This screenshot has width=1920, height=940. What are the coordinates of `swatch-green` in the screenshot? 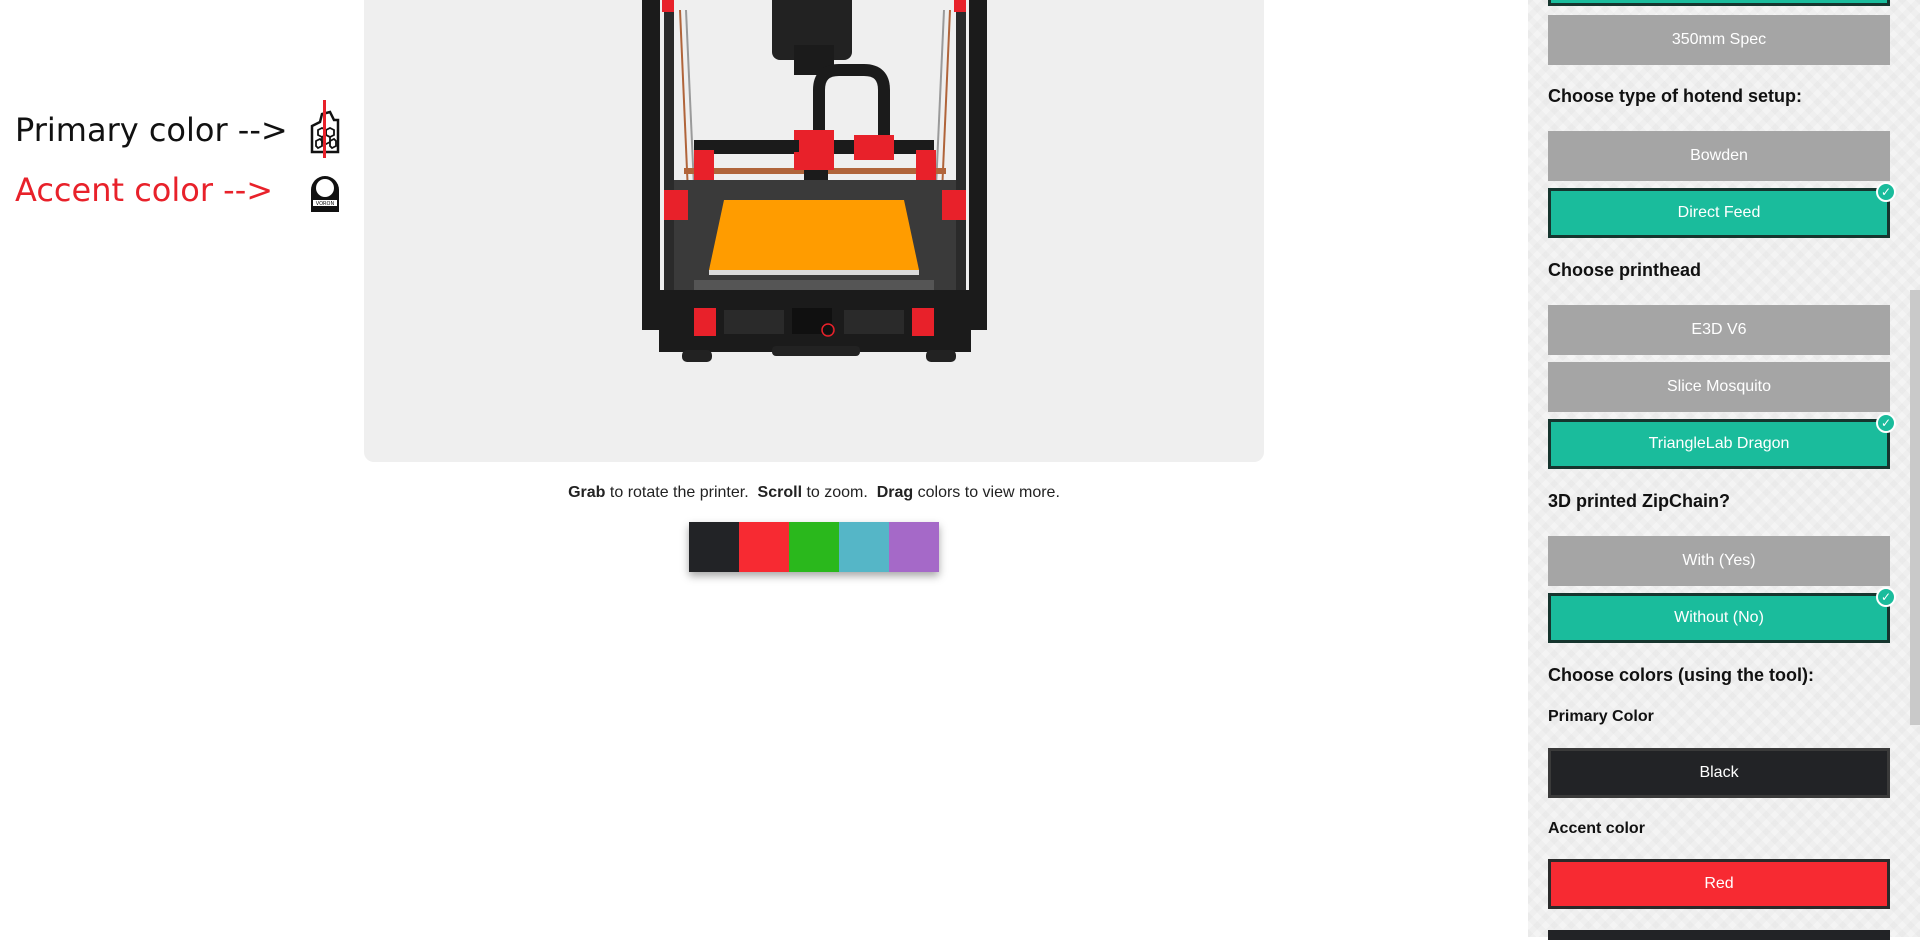 It's located at (814, 547).